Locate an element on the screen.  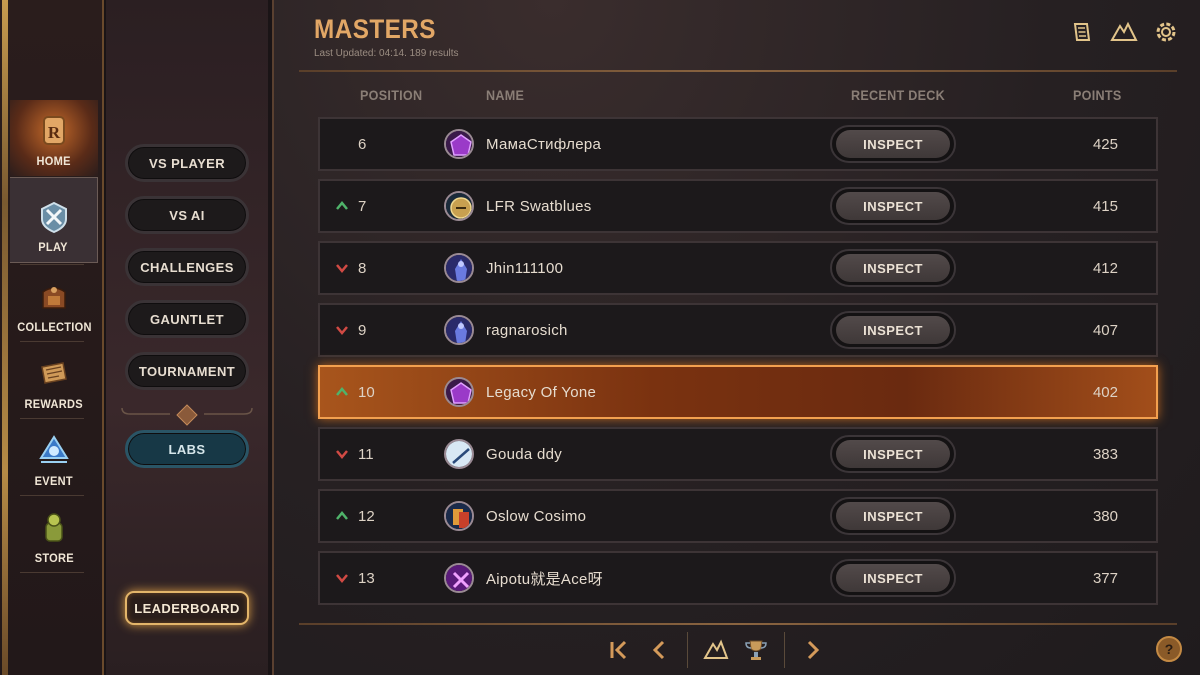
pagination is located at coordinates (716, 650).